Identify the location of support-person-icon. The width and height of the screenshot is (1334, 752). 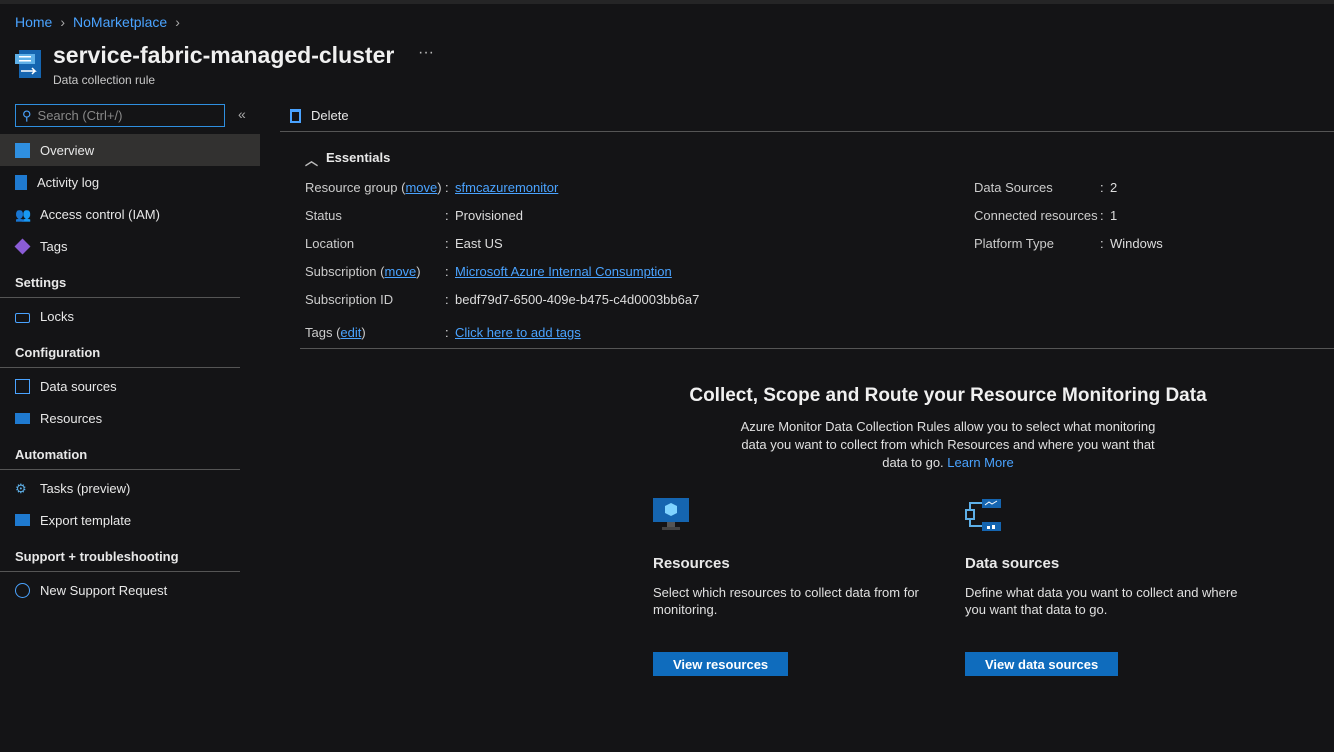
(22, 590).